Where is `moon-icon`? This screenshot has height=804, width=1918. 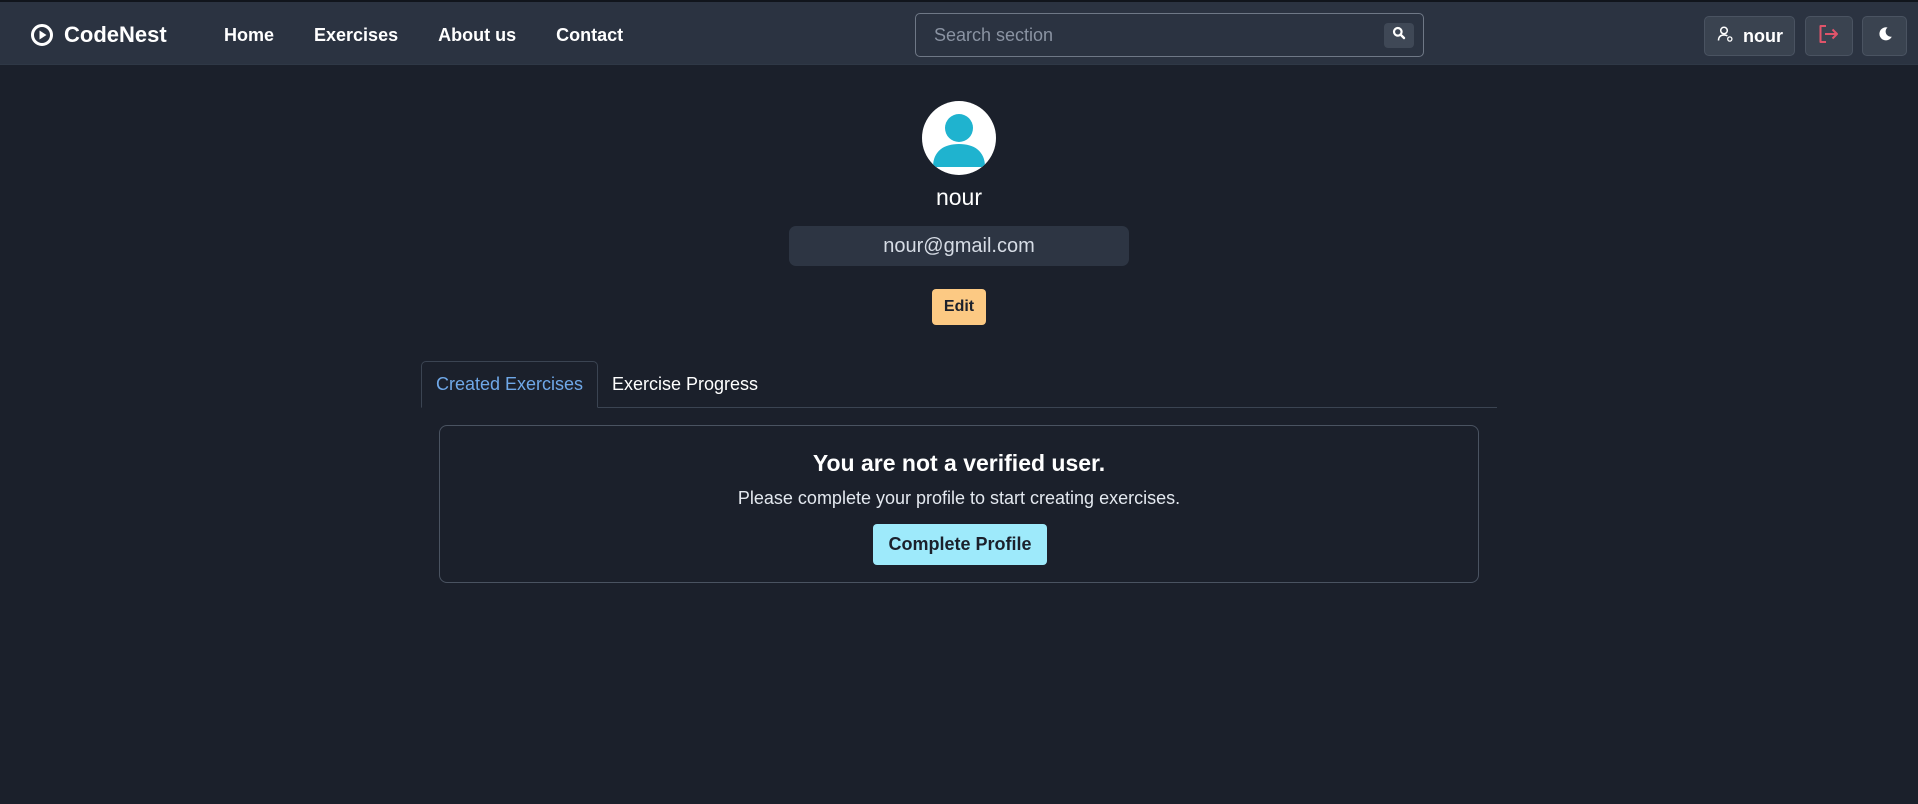
moon-icon is located at coordinates (1885, 36).